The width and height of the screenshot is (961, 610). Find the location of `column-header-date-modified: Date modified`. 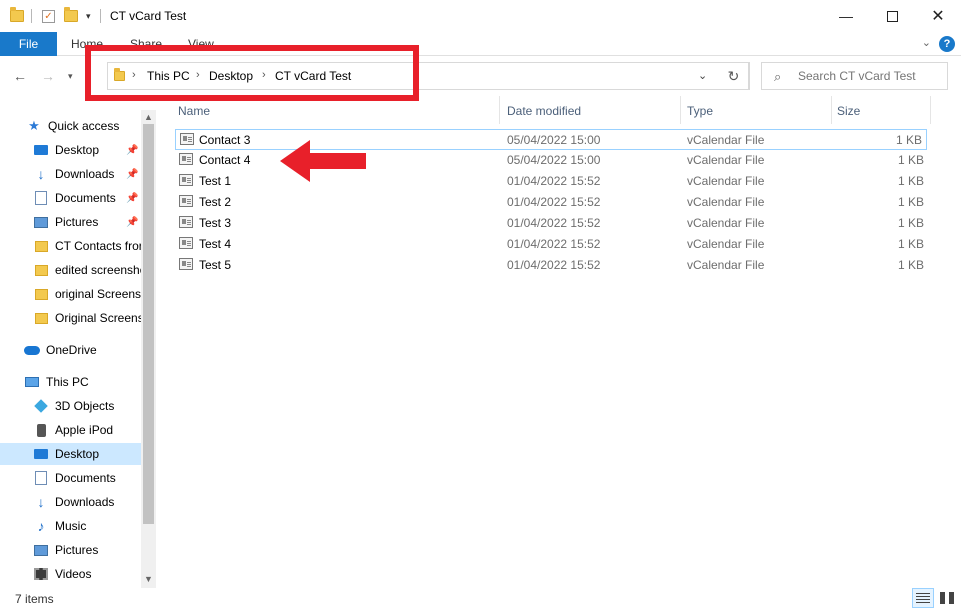

column-header-date-modified: Date modified is located at coordinates (544, 111).